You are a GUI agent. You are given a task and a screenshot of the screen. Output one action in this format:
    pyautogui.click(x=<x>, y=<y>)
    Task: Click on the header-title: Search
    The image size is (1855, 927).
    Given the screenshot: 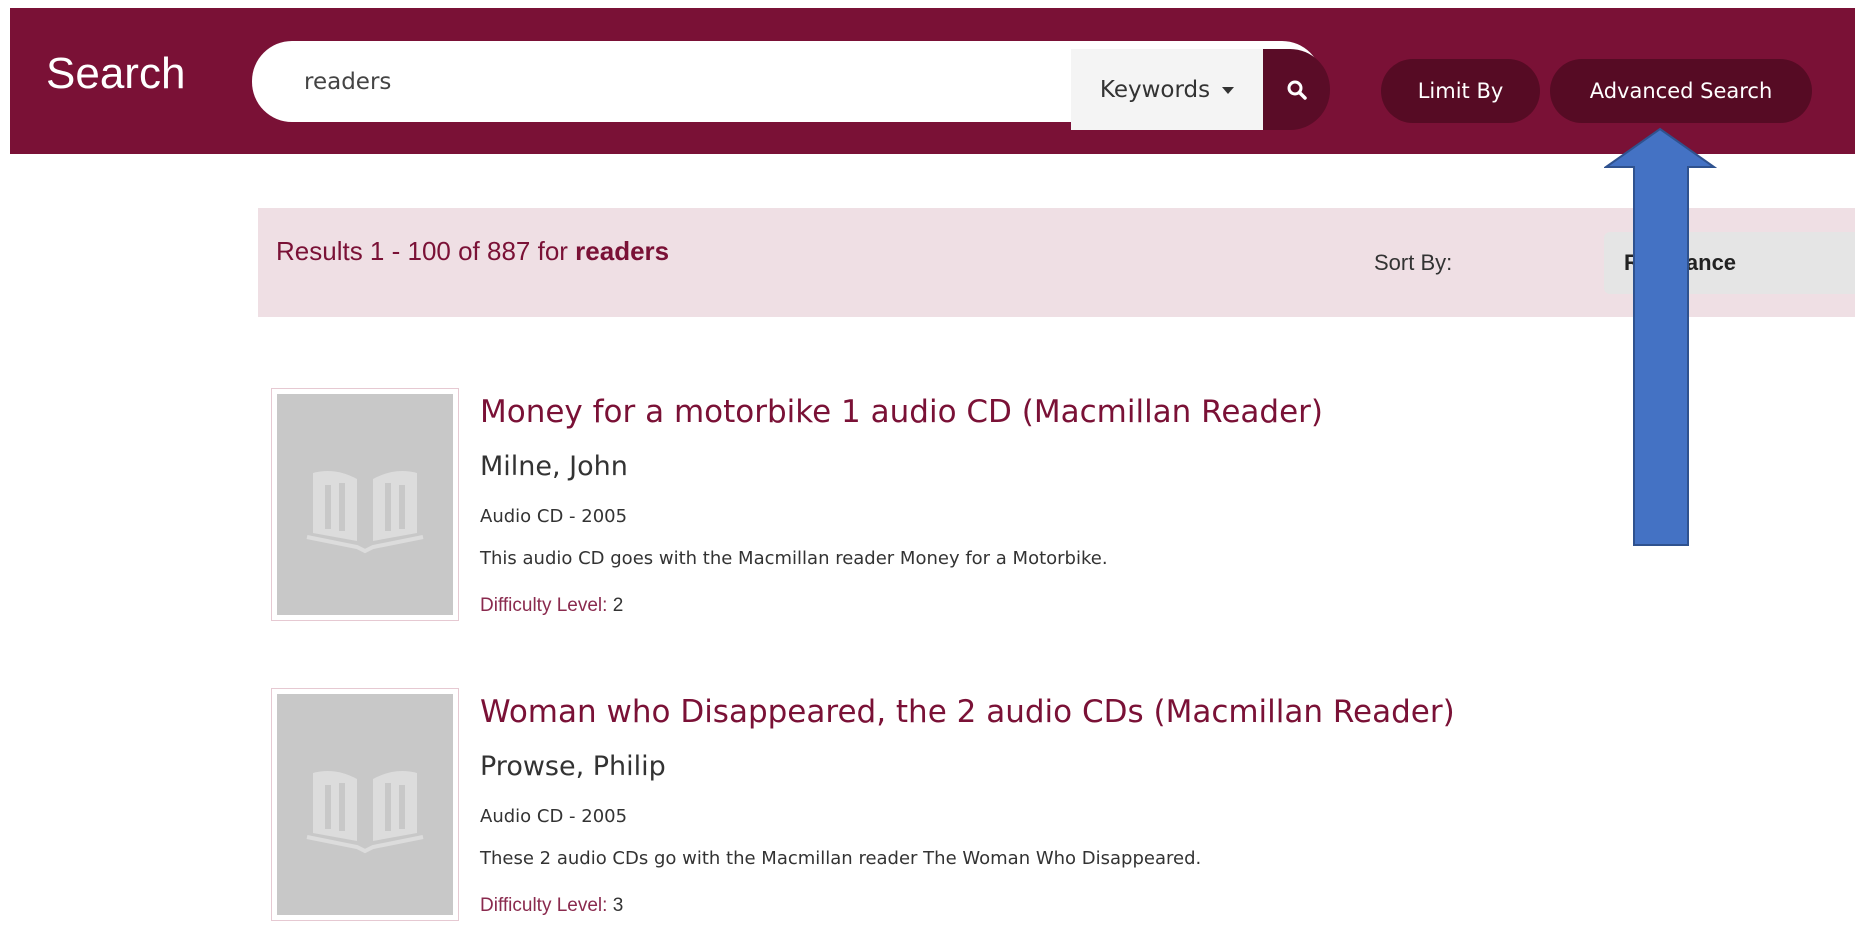 What is the action you would take?
    pyautogui.click(x=116, y=73)
    